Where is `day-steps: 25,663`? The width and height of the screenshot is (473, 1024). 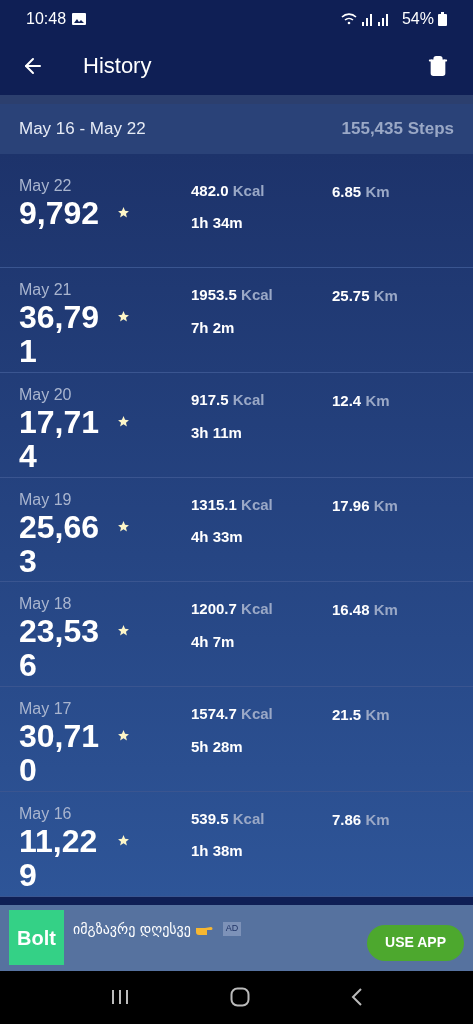 day-steps: 25,663 is located at coordinates (65, 543).